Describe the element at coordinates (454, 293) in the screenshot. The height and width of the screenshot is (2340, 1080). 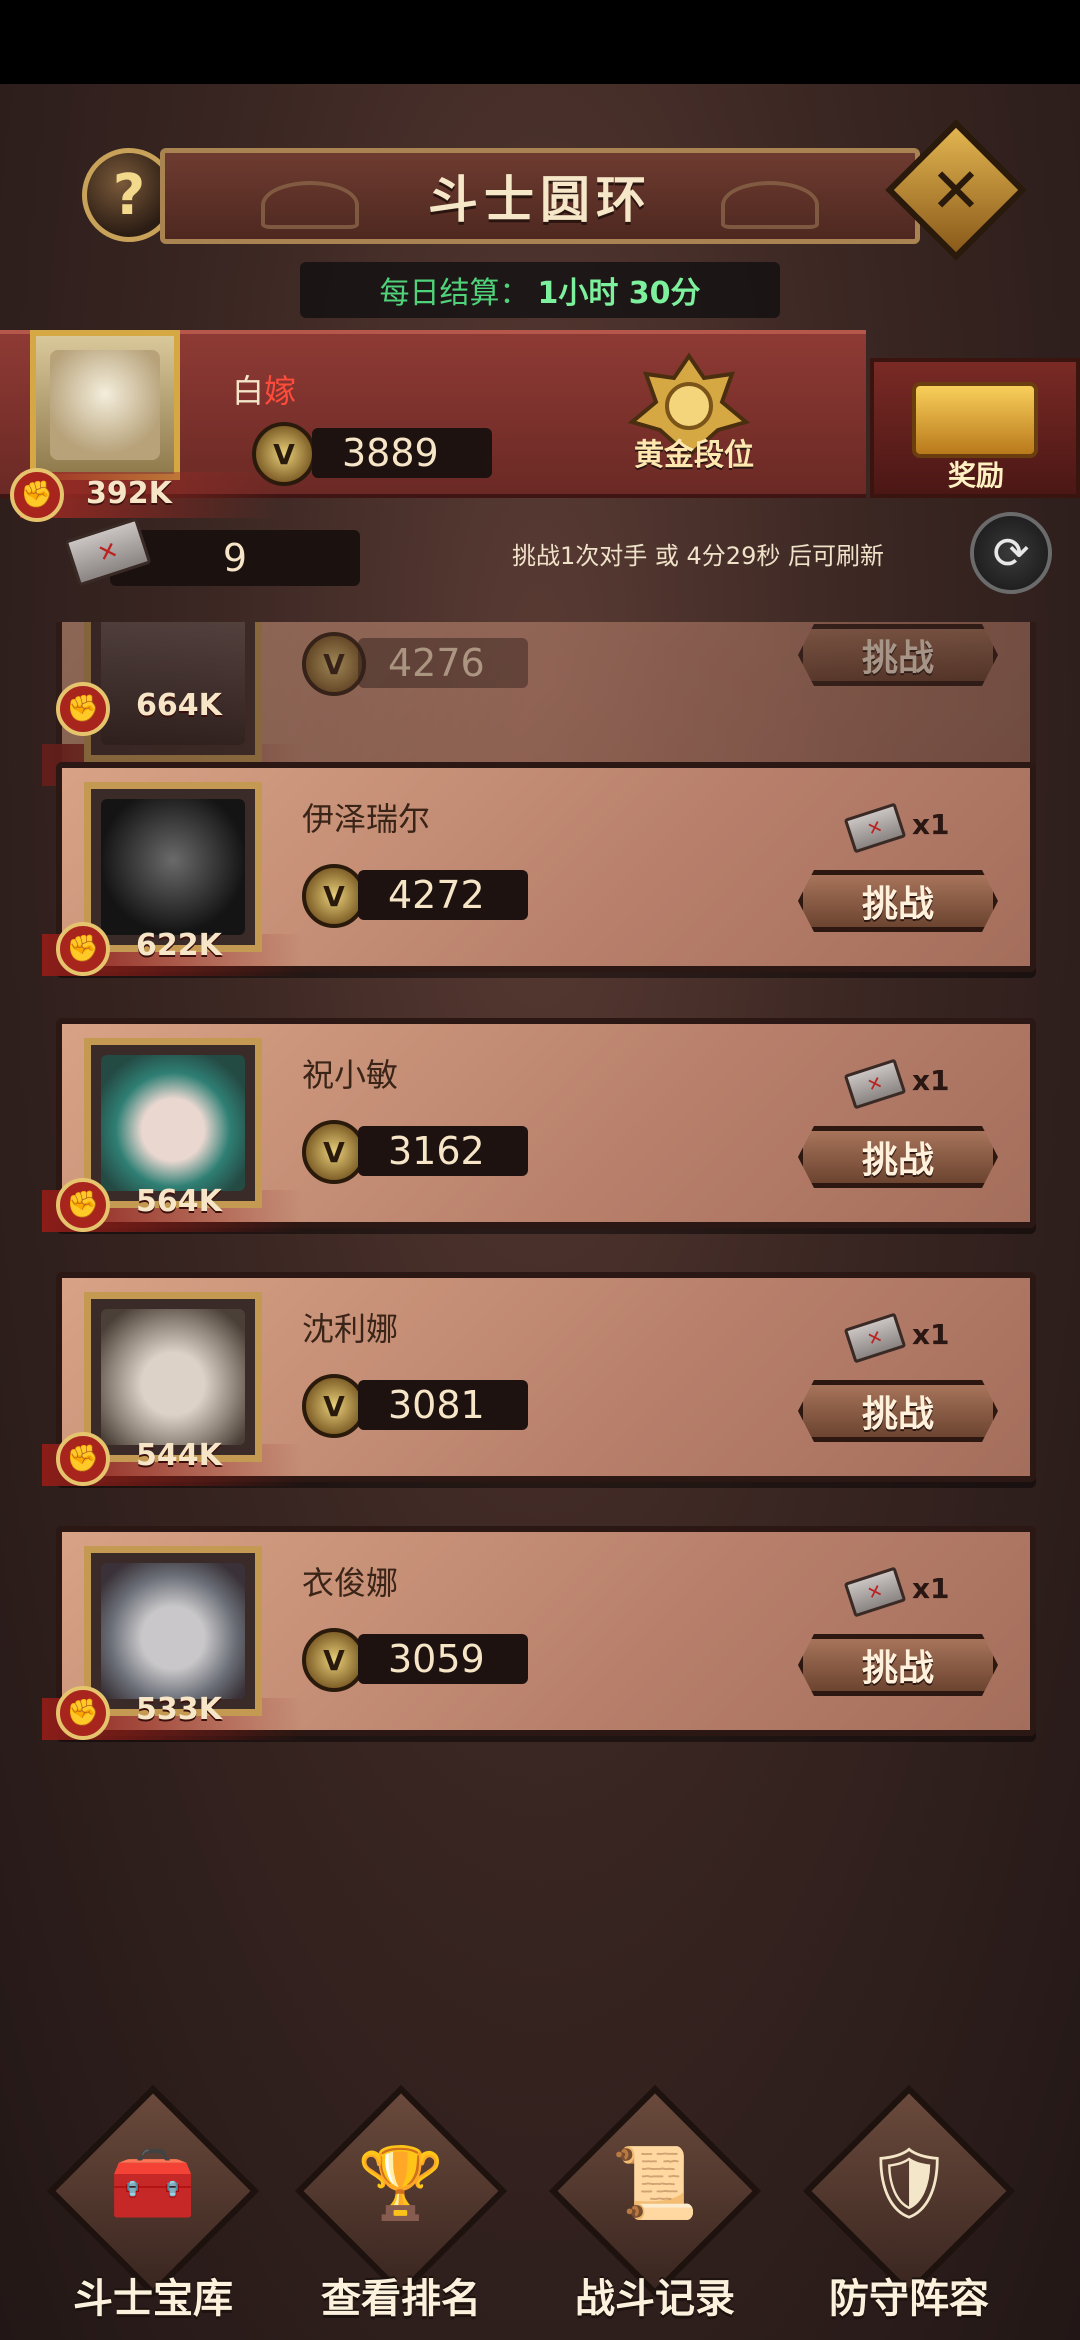
I see `settlement-label: 每日结算：` at that location.